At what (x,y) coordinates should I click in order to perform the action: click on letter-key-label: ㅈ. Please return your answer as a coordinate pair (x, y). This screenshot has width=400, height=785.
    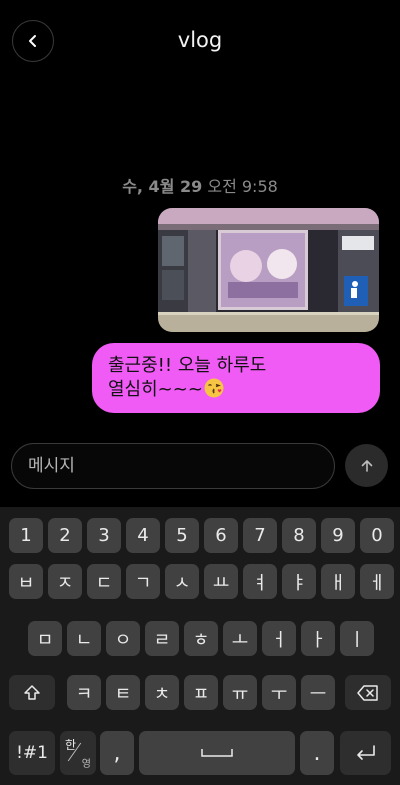
    Looking at the image, I should click on (65, 583).